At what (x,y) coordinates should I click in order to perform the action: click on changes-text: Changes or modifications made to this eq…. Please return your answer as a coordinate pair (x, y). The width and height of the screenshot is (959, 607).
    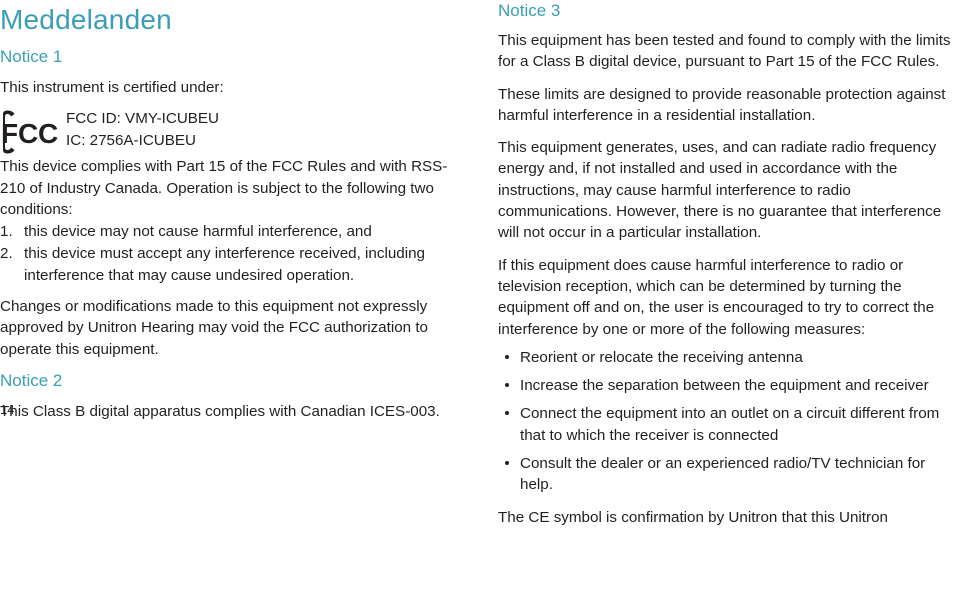
    Looking at the image, I should click on (214, 328).